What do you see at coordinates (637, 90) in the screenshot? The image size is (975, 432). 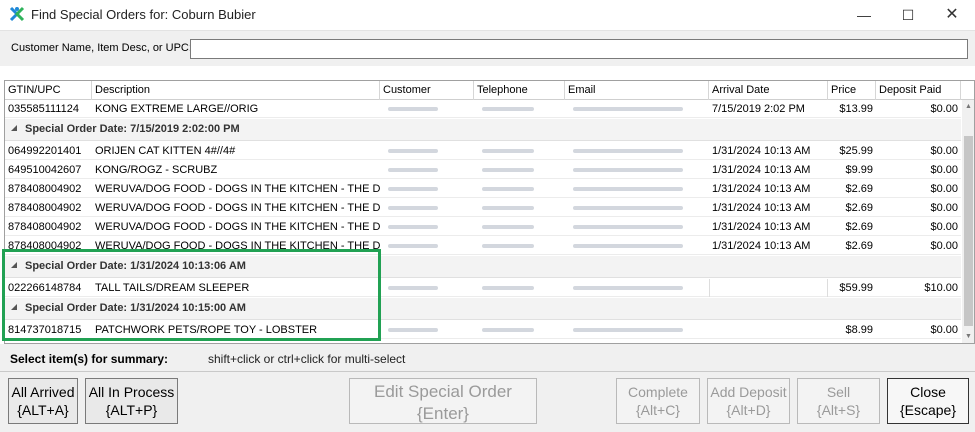 I see `column-header-email: Email` at bounding box center [637, 90].